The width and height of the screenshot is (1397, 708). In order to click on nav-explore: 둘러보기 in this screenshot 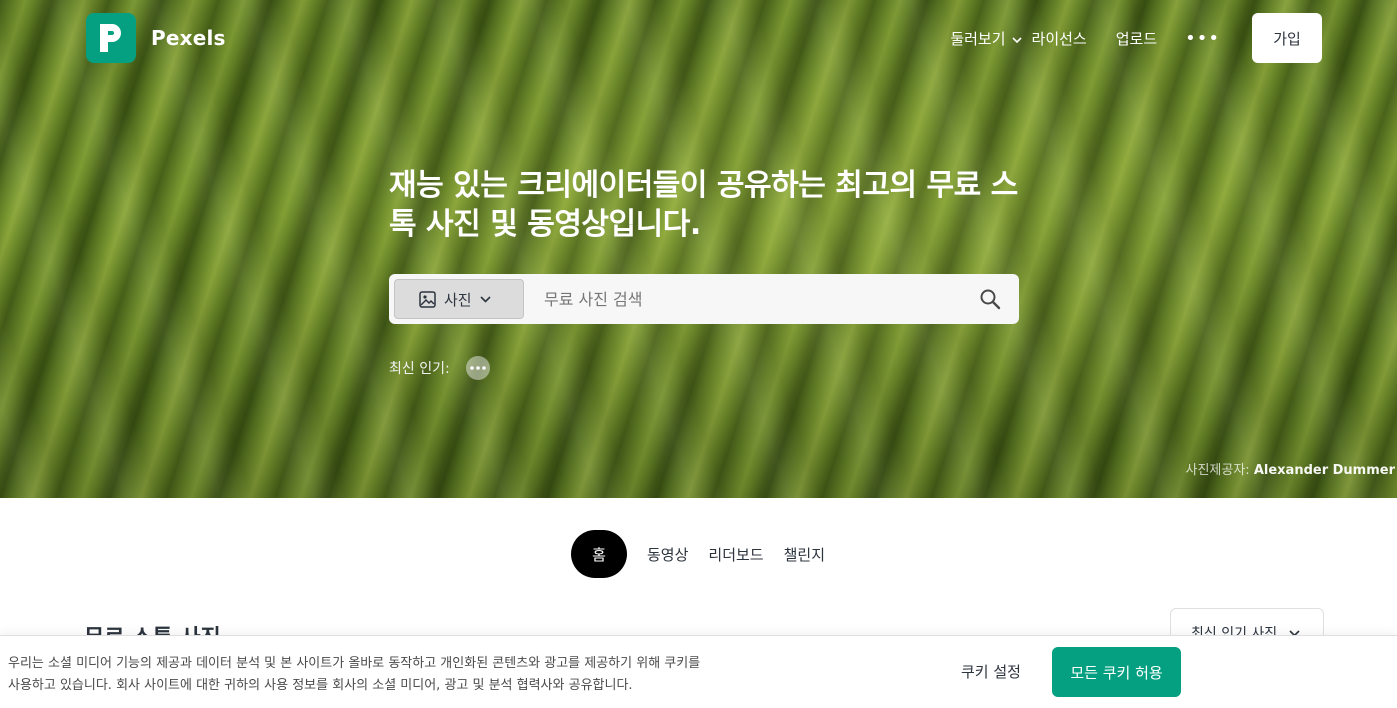, I will do `click(986, 38)`.